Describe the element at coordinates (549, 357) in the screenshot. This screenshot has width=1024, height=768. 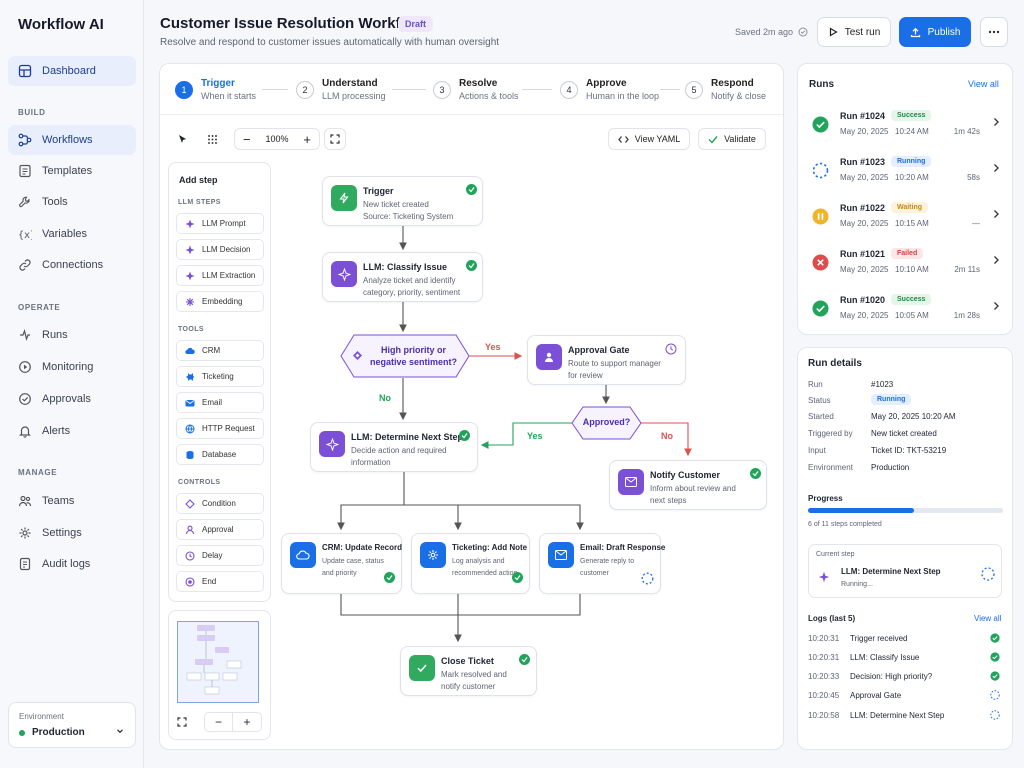
I see `user-icon` at that location.